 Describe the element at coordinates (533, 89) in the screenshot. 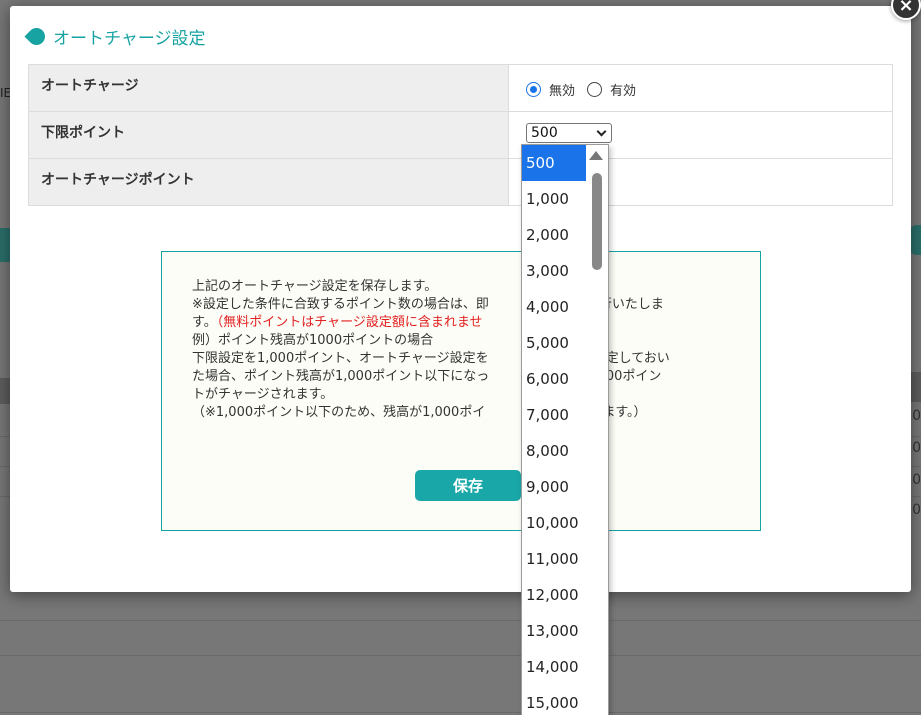

I see `radio-disabled-option` at that location.